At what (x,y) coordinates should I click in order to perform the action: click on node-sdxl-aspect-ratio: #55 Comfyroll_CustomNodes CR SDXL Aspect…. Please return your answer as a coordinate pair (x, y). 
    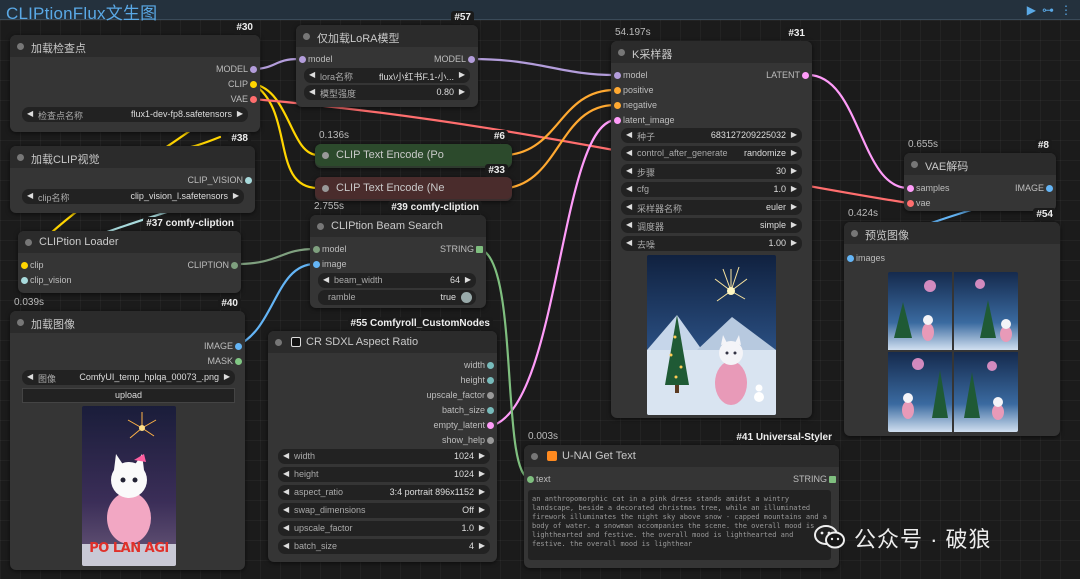
    Looking at the image, I should click on (382, 439).